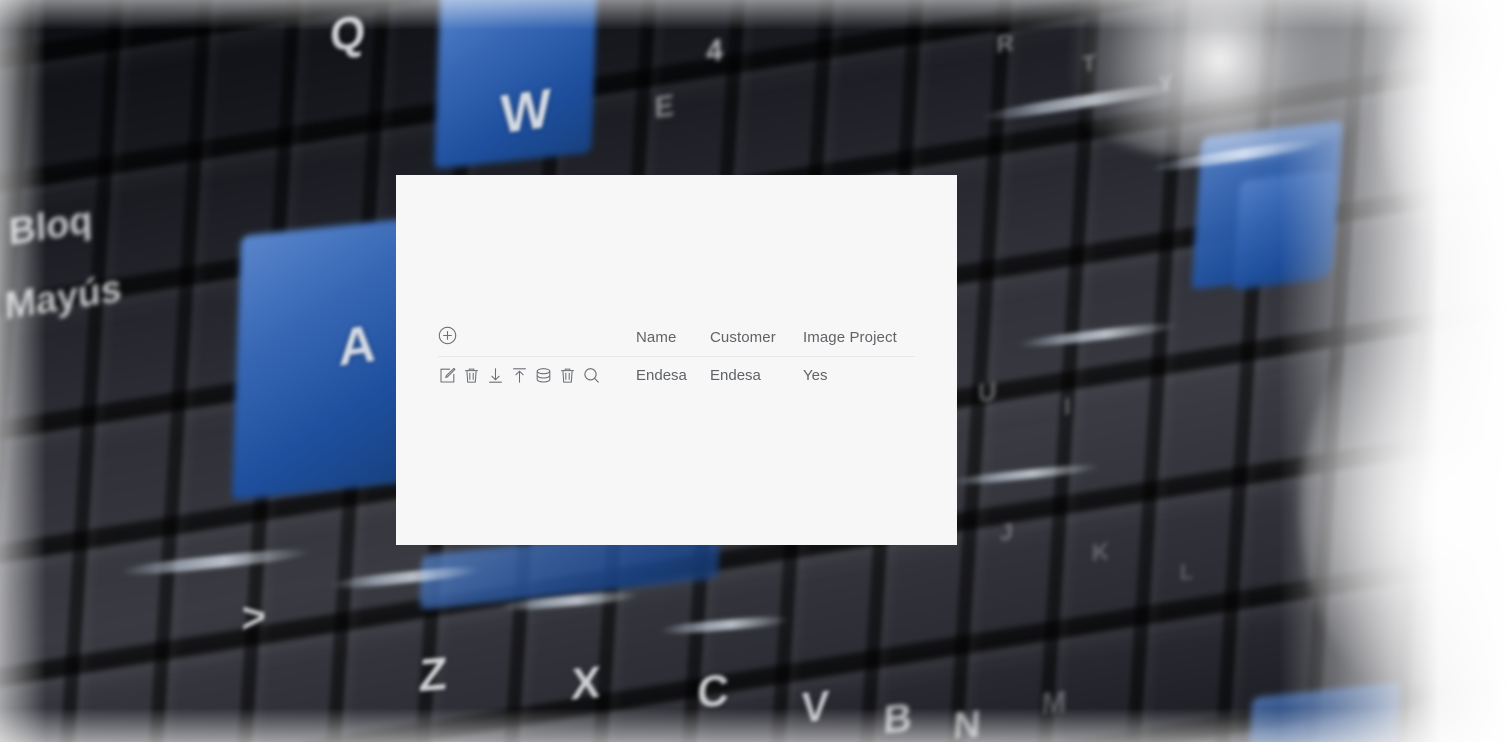 This screenshot has width=1509, height=742. Describe the element at coordinates (859, 375) in the screenshot. I see `cell-image-project: Yes` at that location.